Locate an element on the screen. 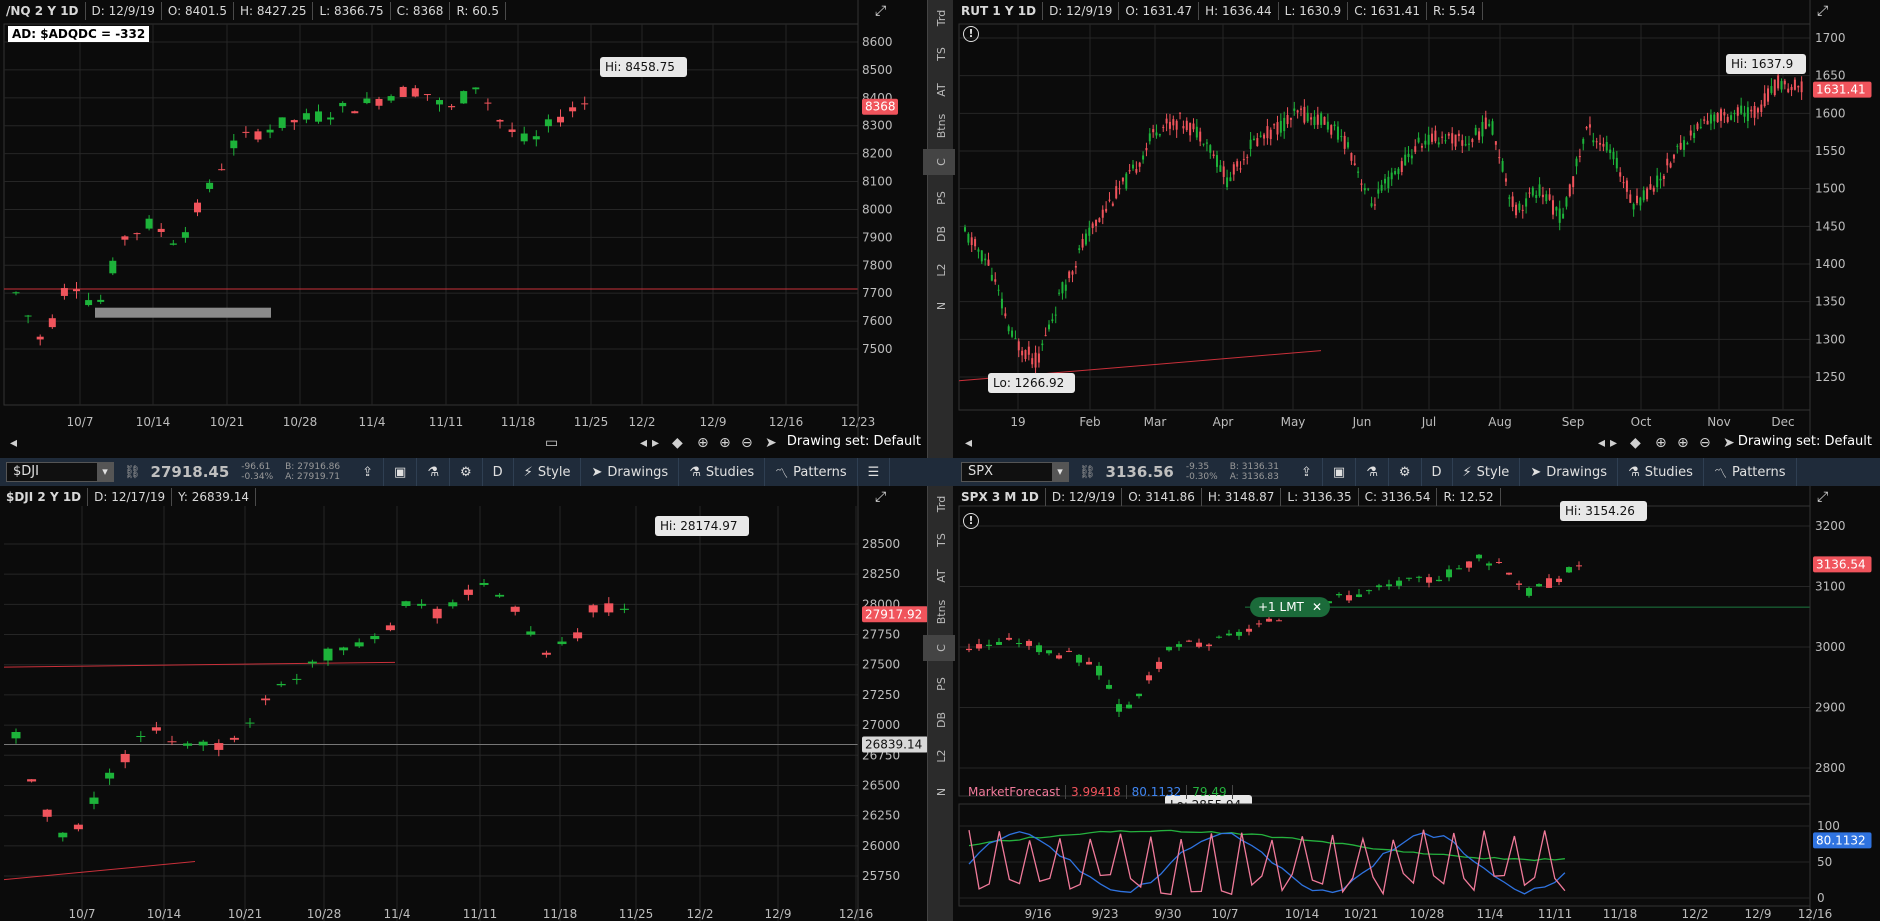 This screenshot has width=1880, height=921. scrollbar-icon: ▭ is located at coordinates (551, 443).